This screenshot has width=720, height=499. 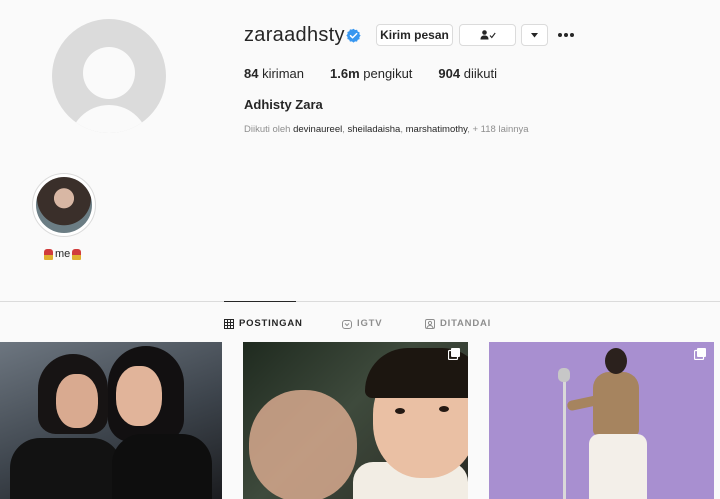 I want to click on person-check-icon, so click(x=488, y=35).